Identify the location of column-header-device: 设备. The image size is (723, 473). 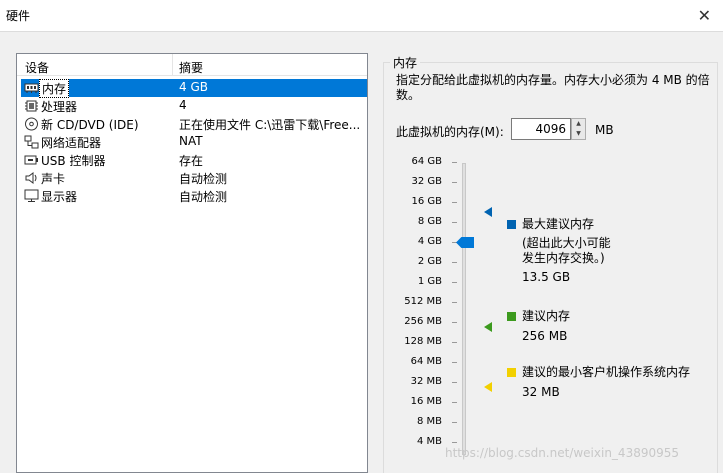
(37, 67).